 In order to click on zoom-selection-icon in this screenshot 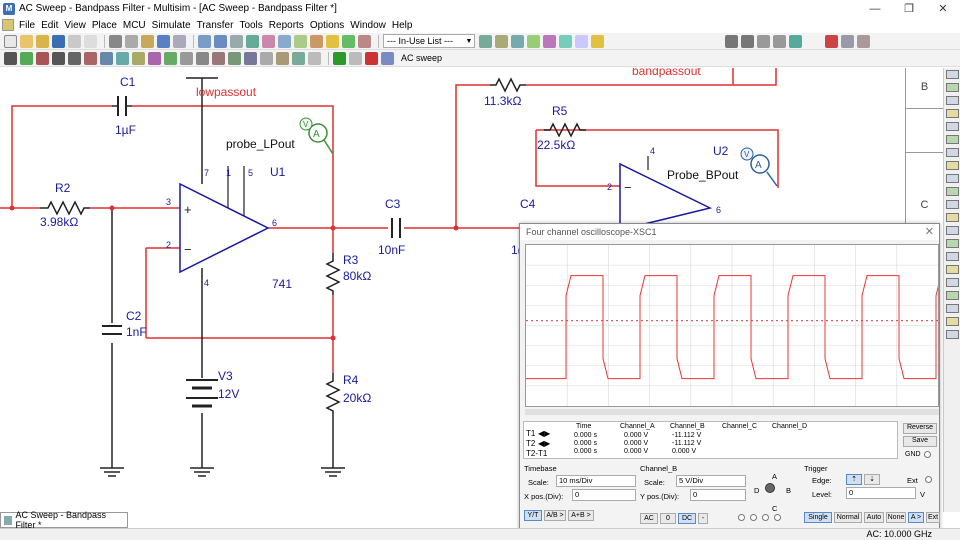, I will do `click(533, 41)`.